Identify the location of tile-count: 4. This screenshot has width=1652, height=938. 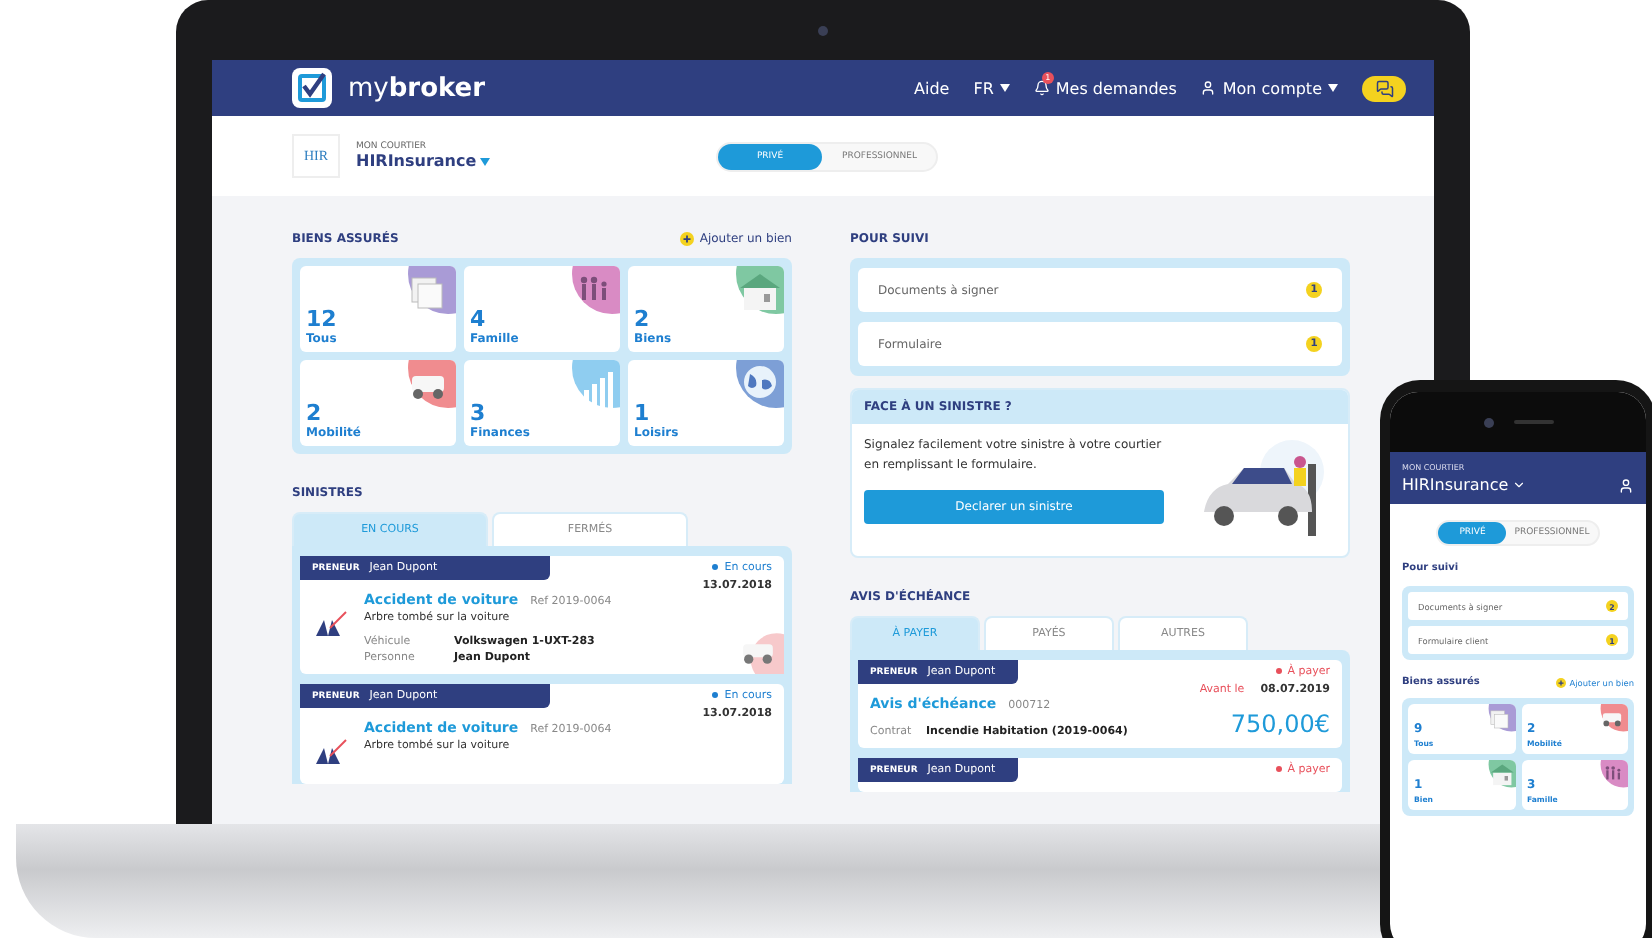
(479, 319).